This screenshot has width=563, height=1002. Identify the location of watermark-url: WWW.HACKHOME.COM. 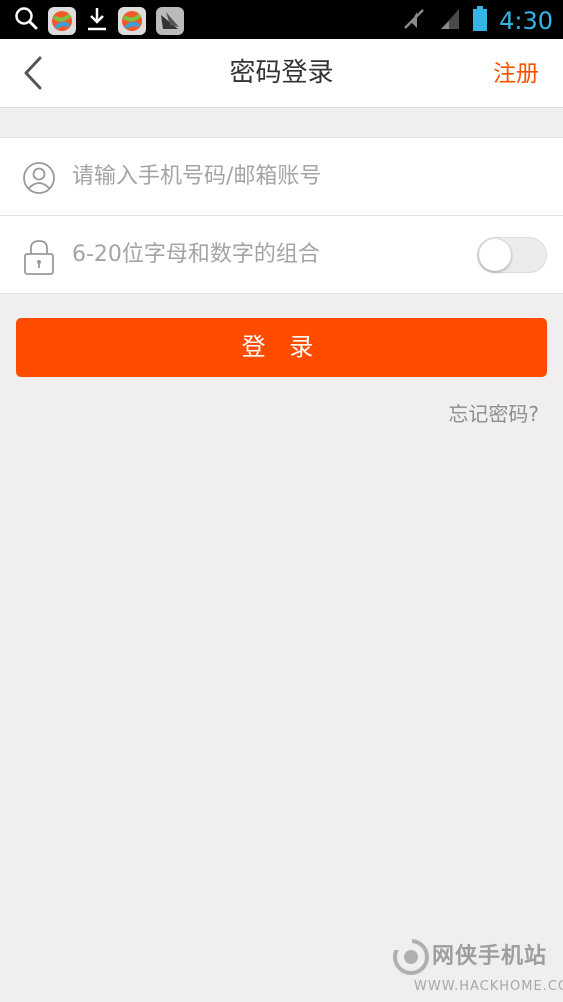
(488, 986).